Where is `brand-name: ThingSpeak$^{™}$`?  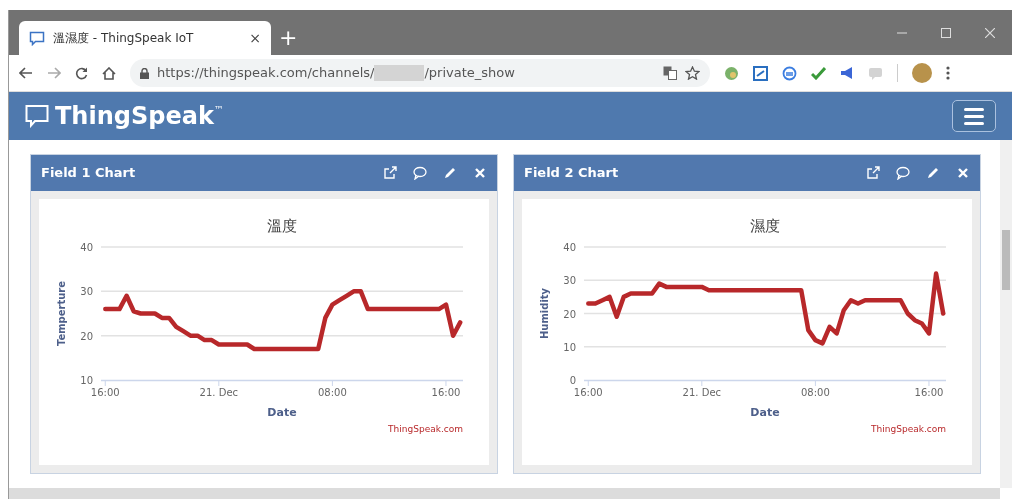
brand-name: ThingSpeak$^{™}$ is located at coordinates (139, 116).